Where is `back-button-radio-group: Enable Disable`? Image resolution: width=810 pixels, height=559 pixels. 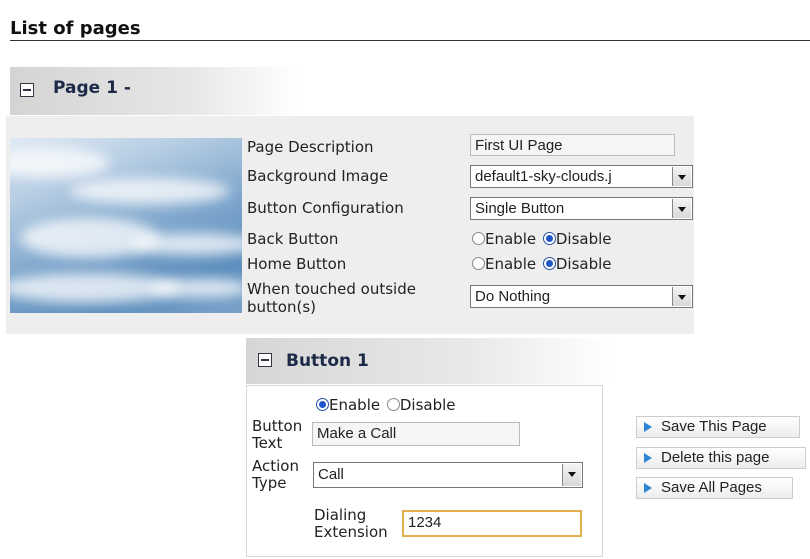 back-button-radio-group: Enable Disable is located at coordinates (543, 239).